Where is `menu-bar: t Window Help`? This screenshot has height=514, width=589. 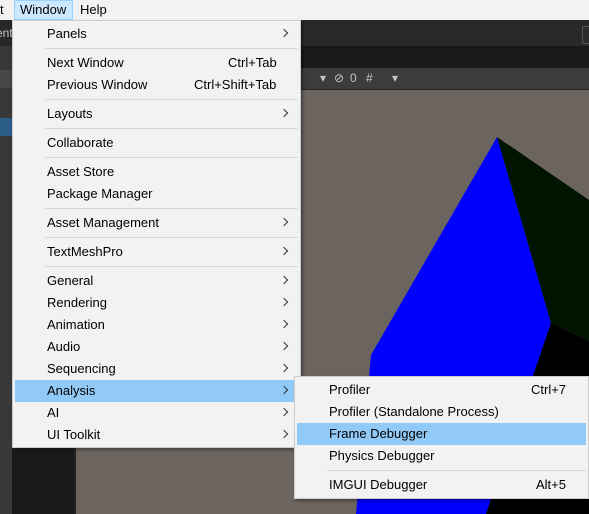
menu-bar: t Window Help is located at coordinates (294, 10).